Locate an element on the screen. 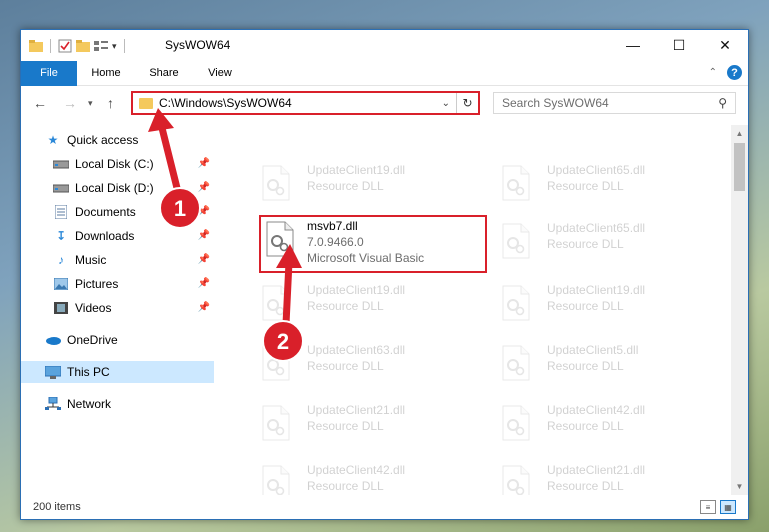 The height and width of the screenshot is (532, 769). sidebar-item-label: Pictures is located at coordinates (97, 284).